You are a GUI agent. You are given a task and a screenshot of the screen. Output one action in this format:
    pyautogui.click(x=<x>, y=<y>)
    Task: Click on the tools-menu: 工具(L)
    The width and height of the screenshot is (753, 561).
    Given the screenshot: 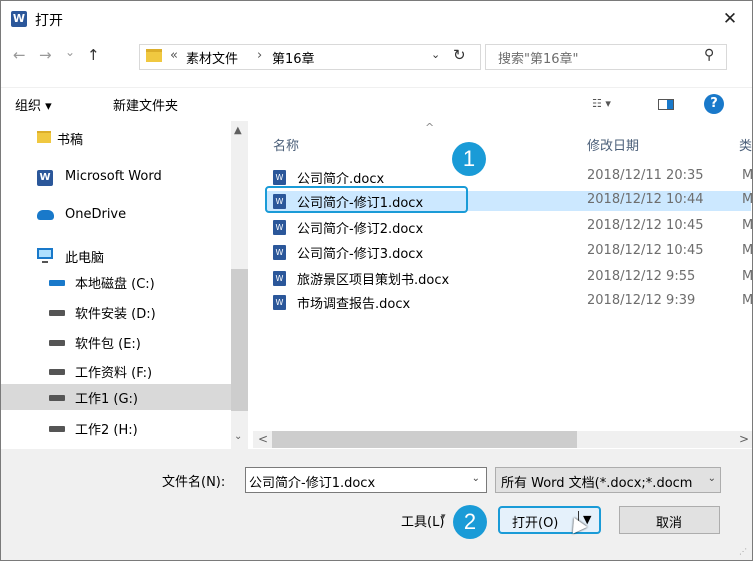 What is the action you would take?
    pyautogui.click(x=422, y=520)
    